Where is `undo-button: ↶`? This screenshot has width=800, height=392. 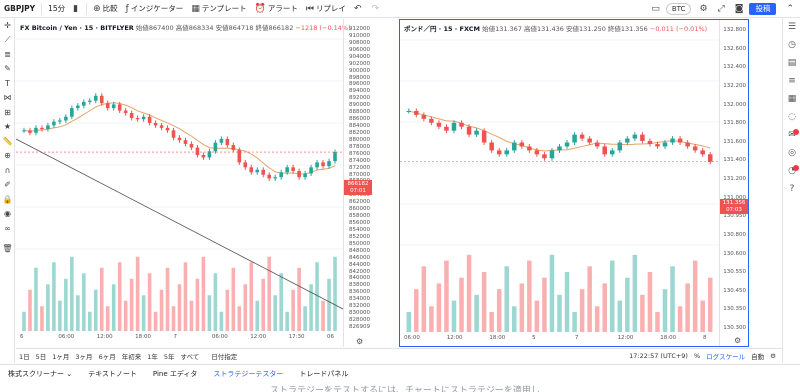 undo-button: ↶ is located at coordinates (359, 9).